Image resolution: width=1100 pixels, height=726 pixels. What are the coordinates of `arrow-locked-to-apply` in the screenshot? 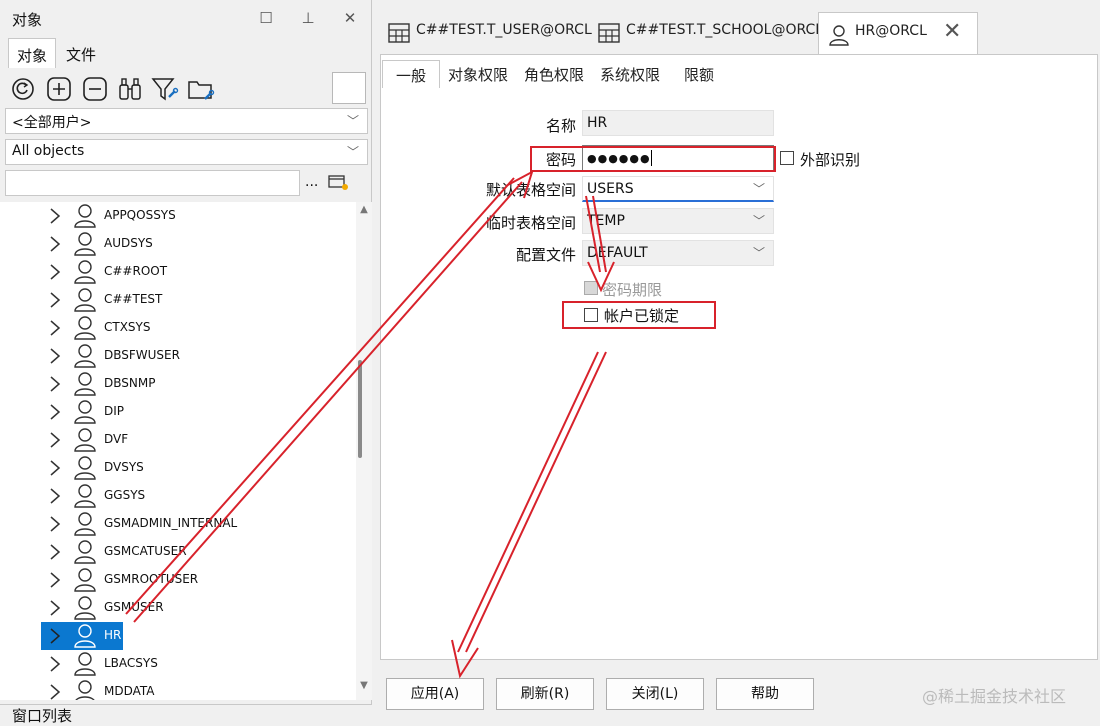 It's located at (529, 515).